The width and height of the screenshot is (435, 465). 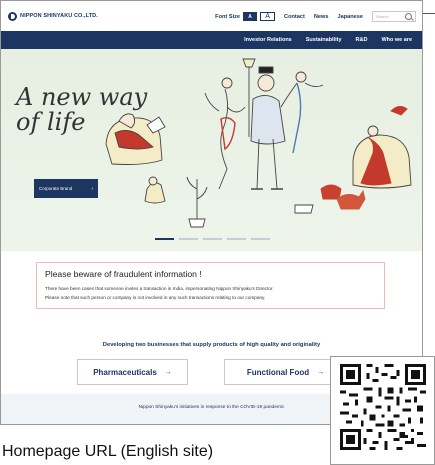 I want to click on corporate-brand-button: Corporate Brand ›, so click(x=66, y=188).